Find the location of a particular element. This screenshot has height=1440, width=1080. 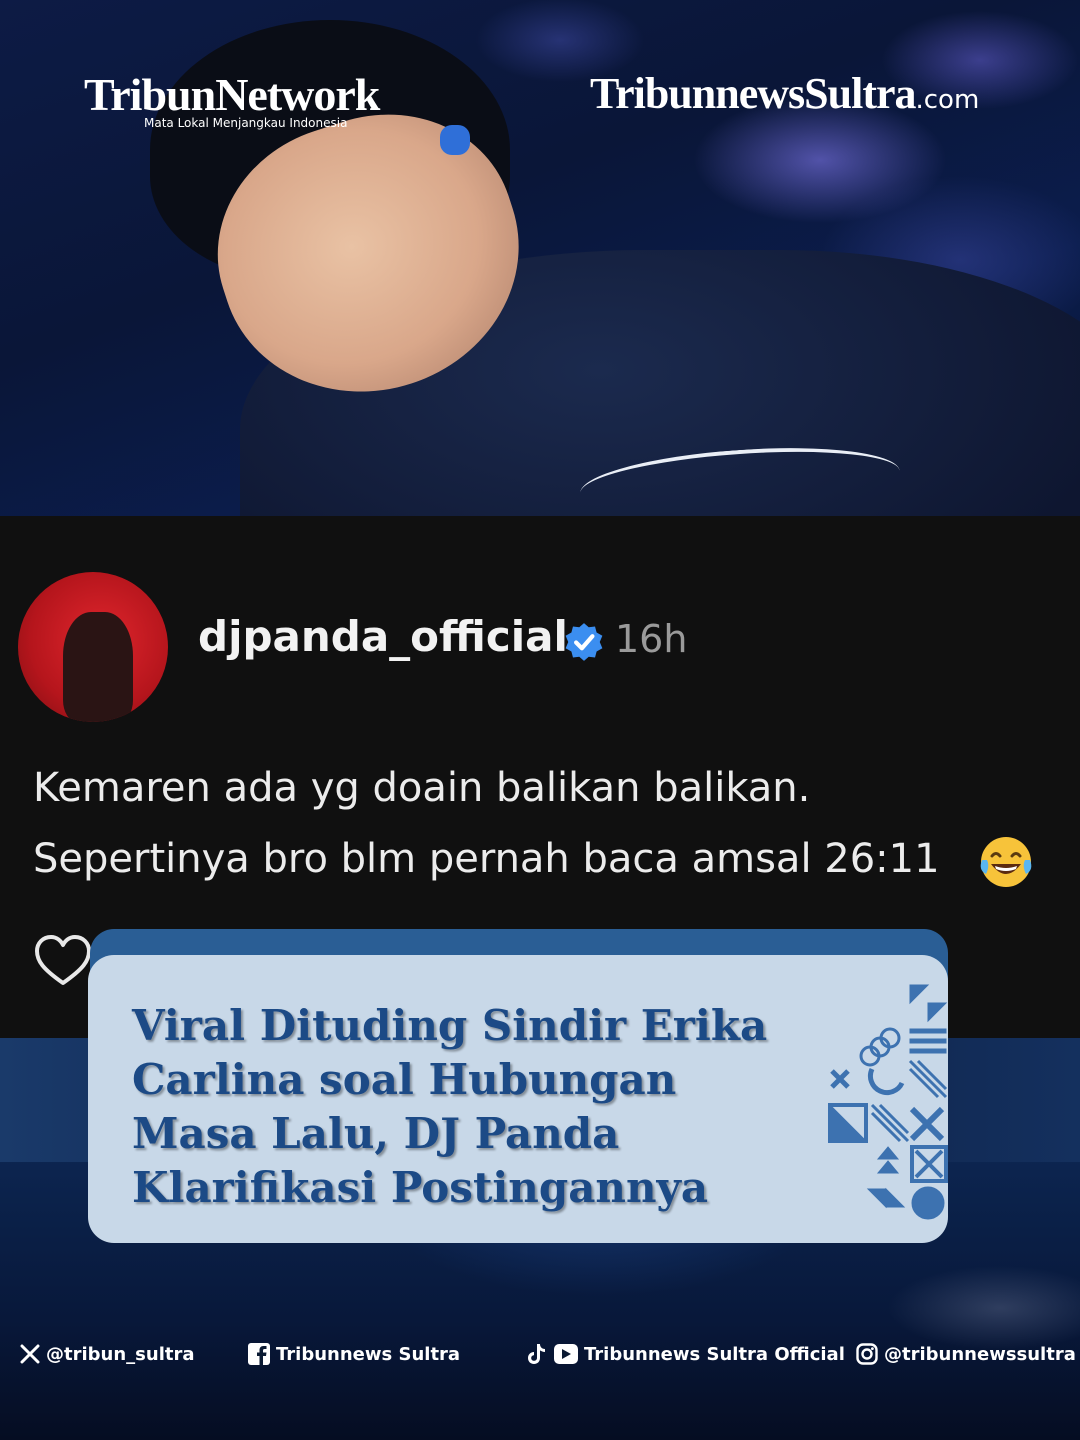

tribunnews-sultra-logo: TribunnewsSultra.com is located at coordinates (784, 94).